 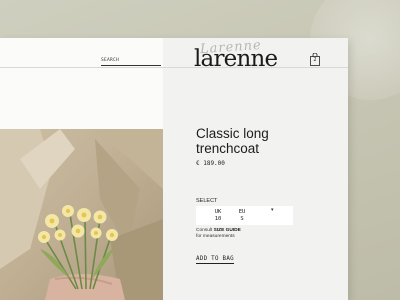 I want to click on size-eu-value: S, so click(x=242, y=218).